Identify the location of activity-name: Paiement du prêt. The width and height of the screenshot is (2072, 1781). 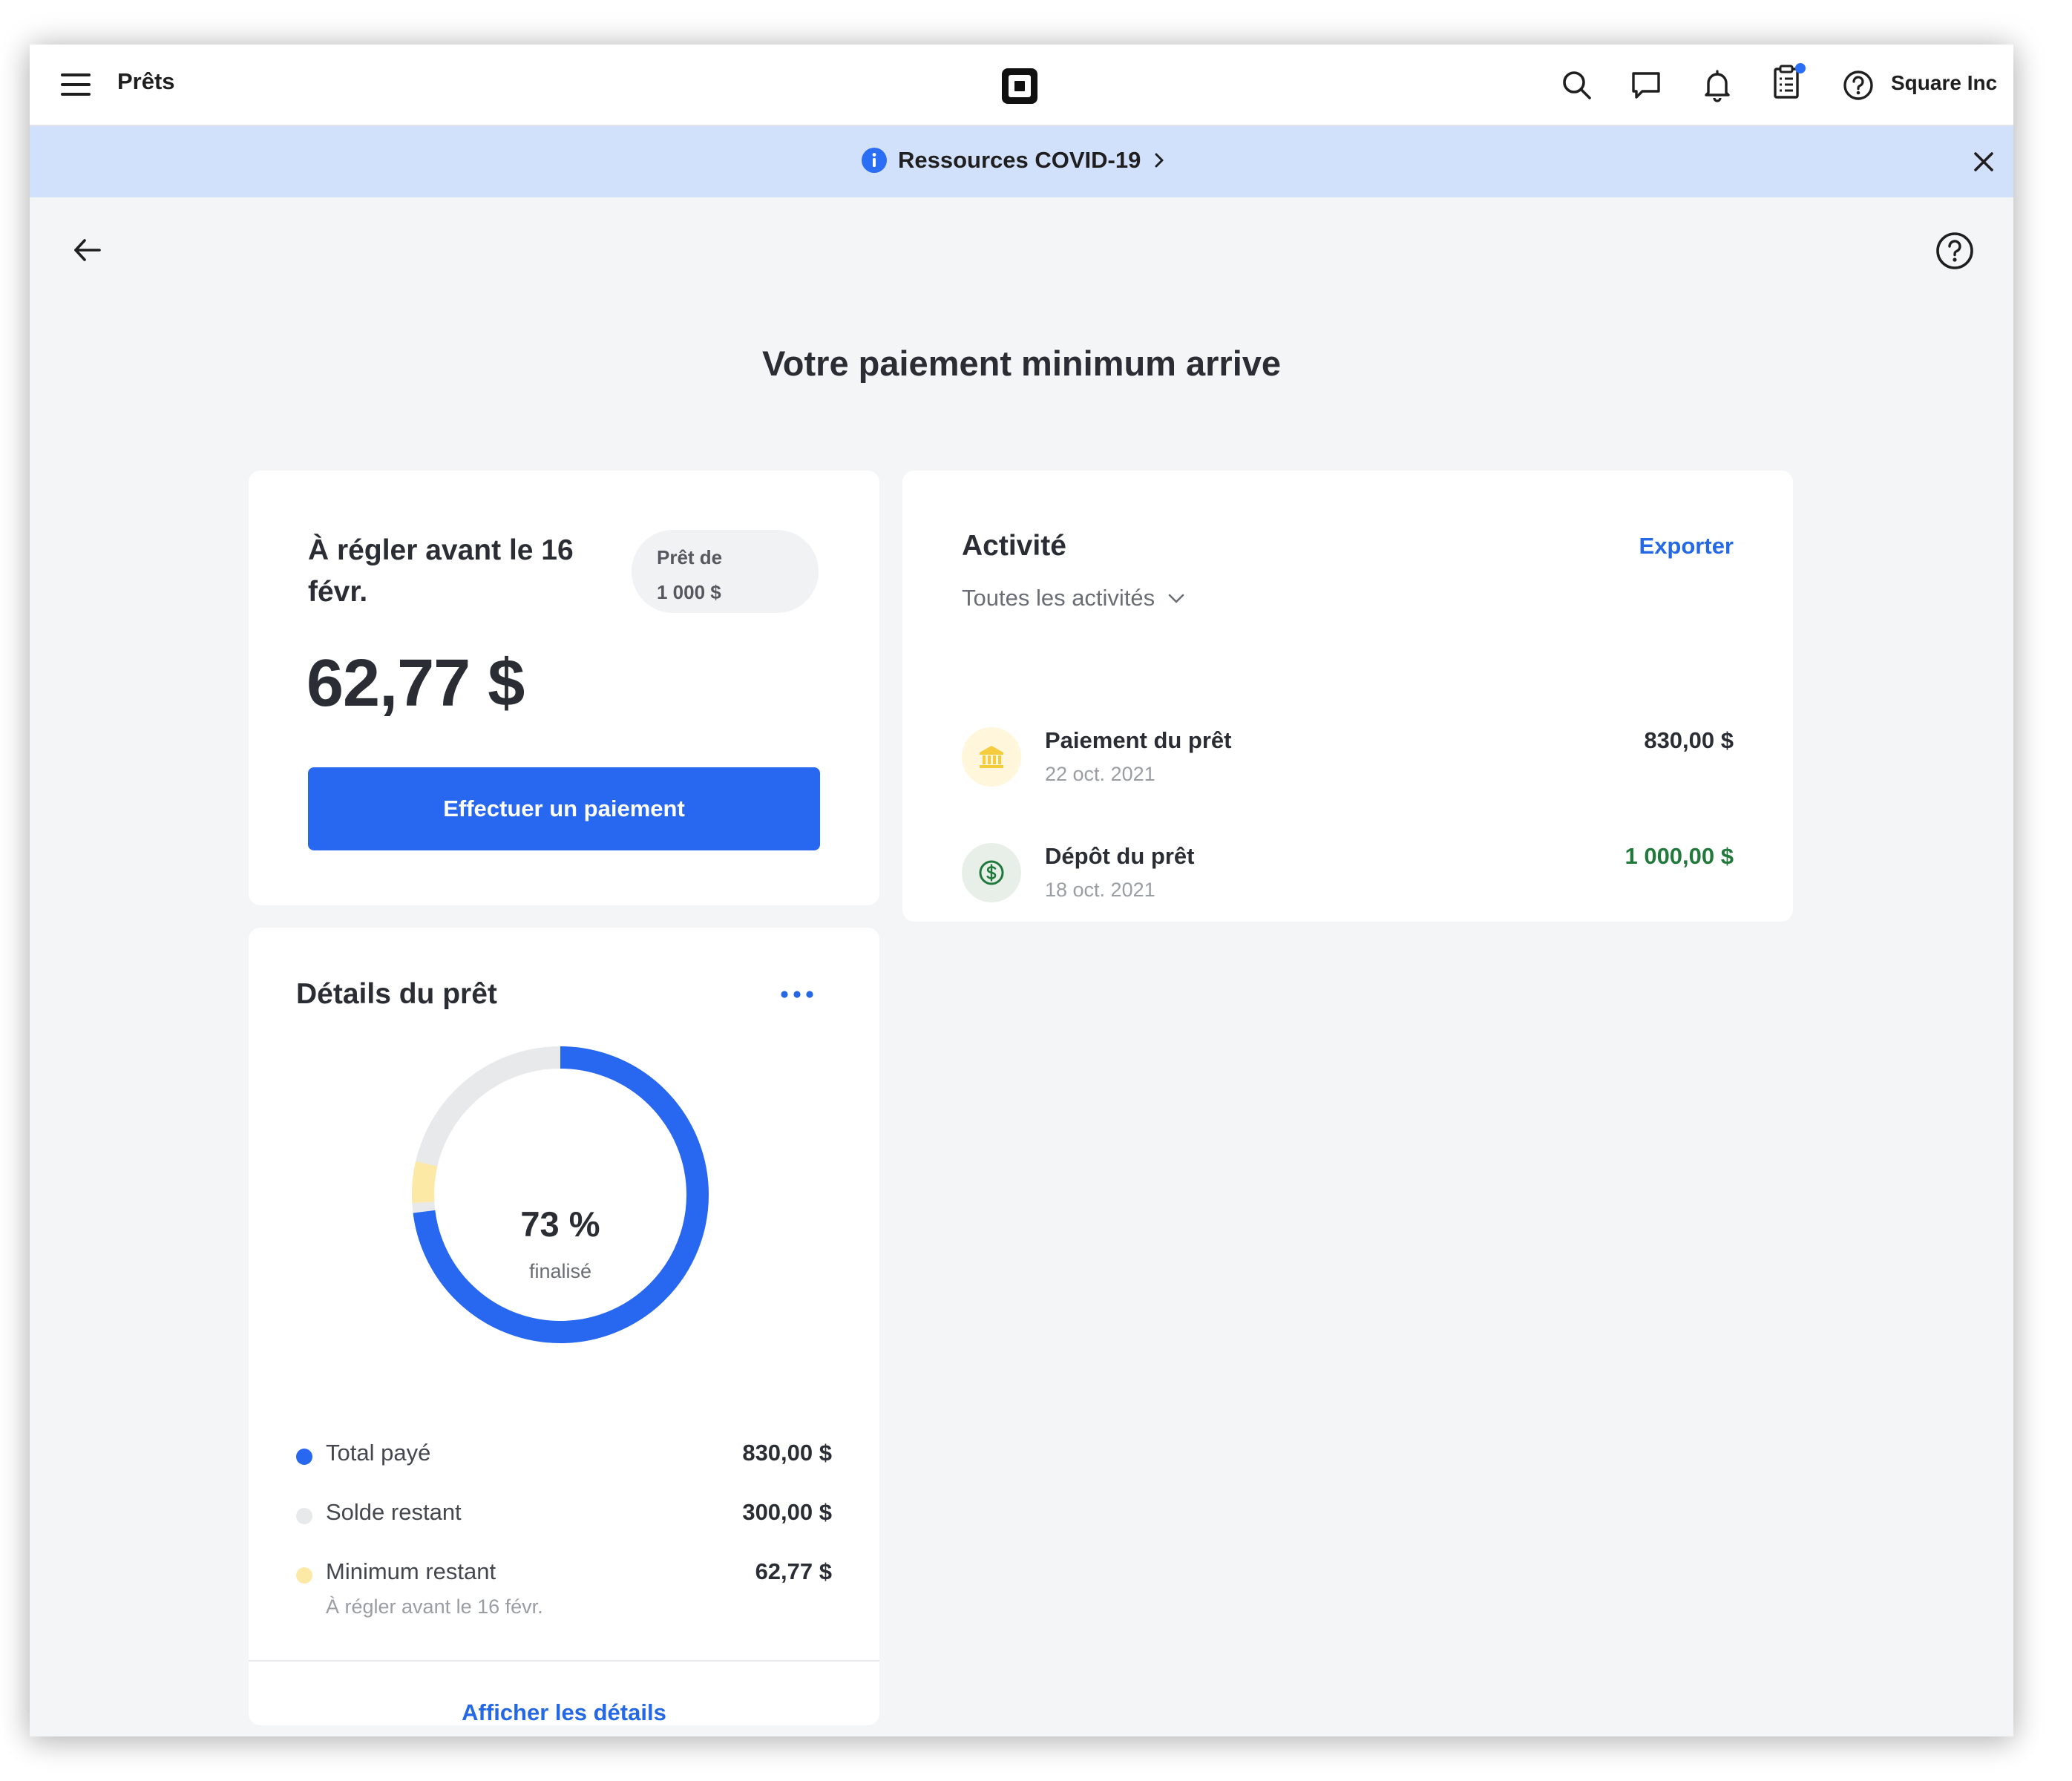
(1138, 740).